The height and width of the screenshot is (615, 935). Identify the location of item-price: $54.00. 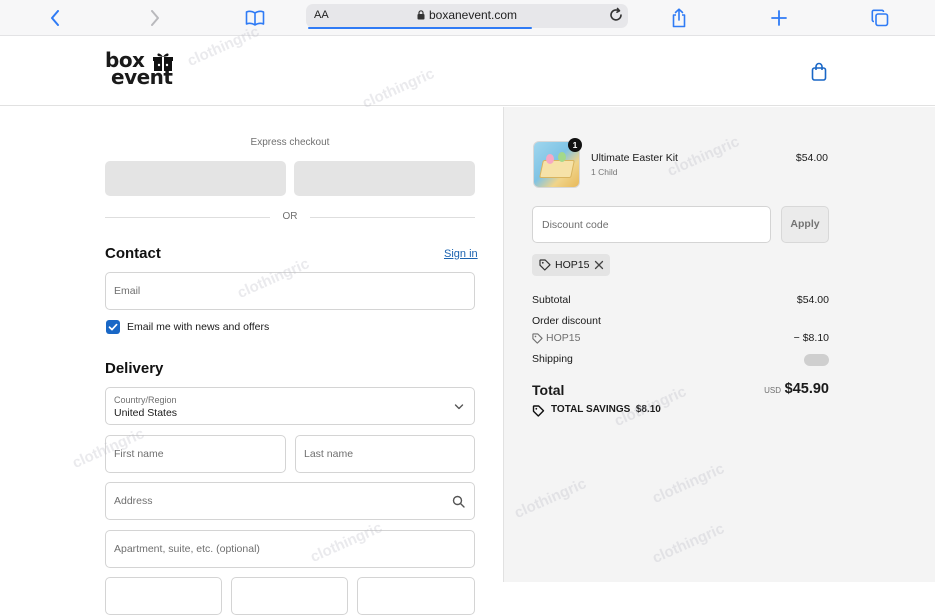
(811, 158).